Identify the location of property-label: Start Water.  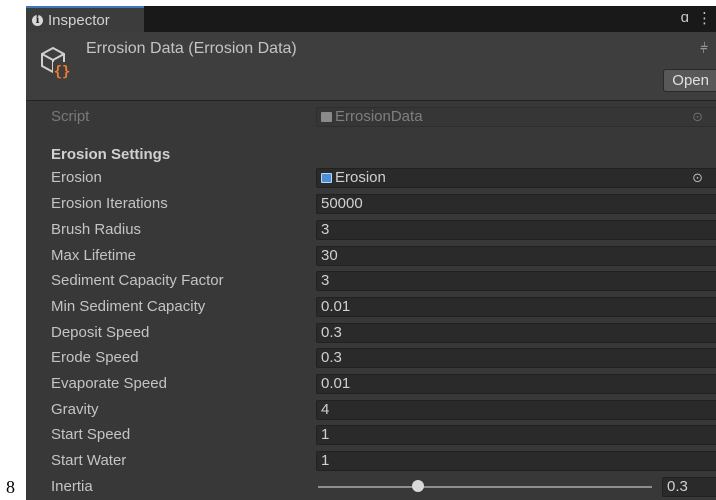
(89, 460).